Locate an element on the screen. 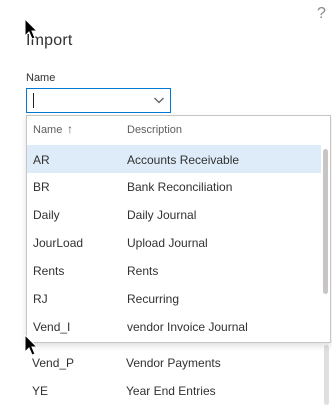  dropdown-row-br: BR Bank Reconciliation is located at coordinates (174, 187).